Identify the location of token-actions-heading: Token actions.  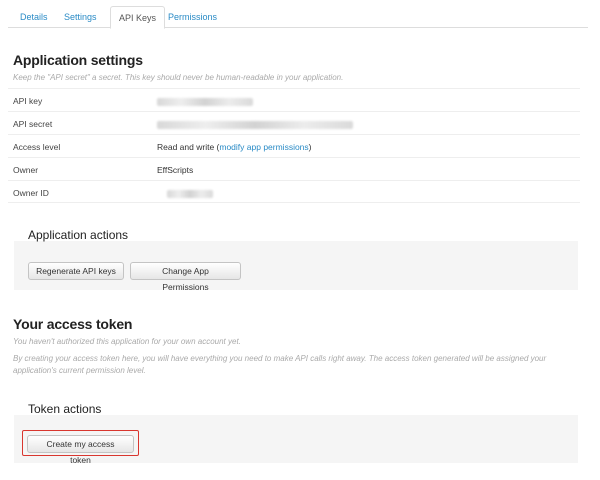
(65, 409).